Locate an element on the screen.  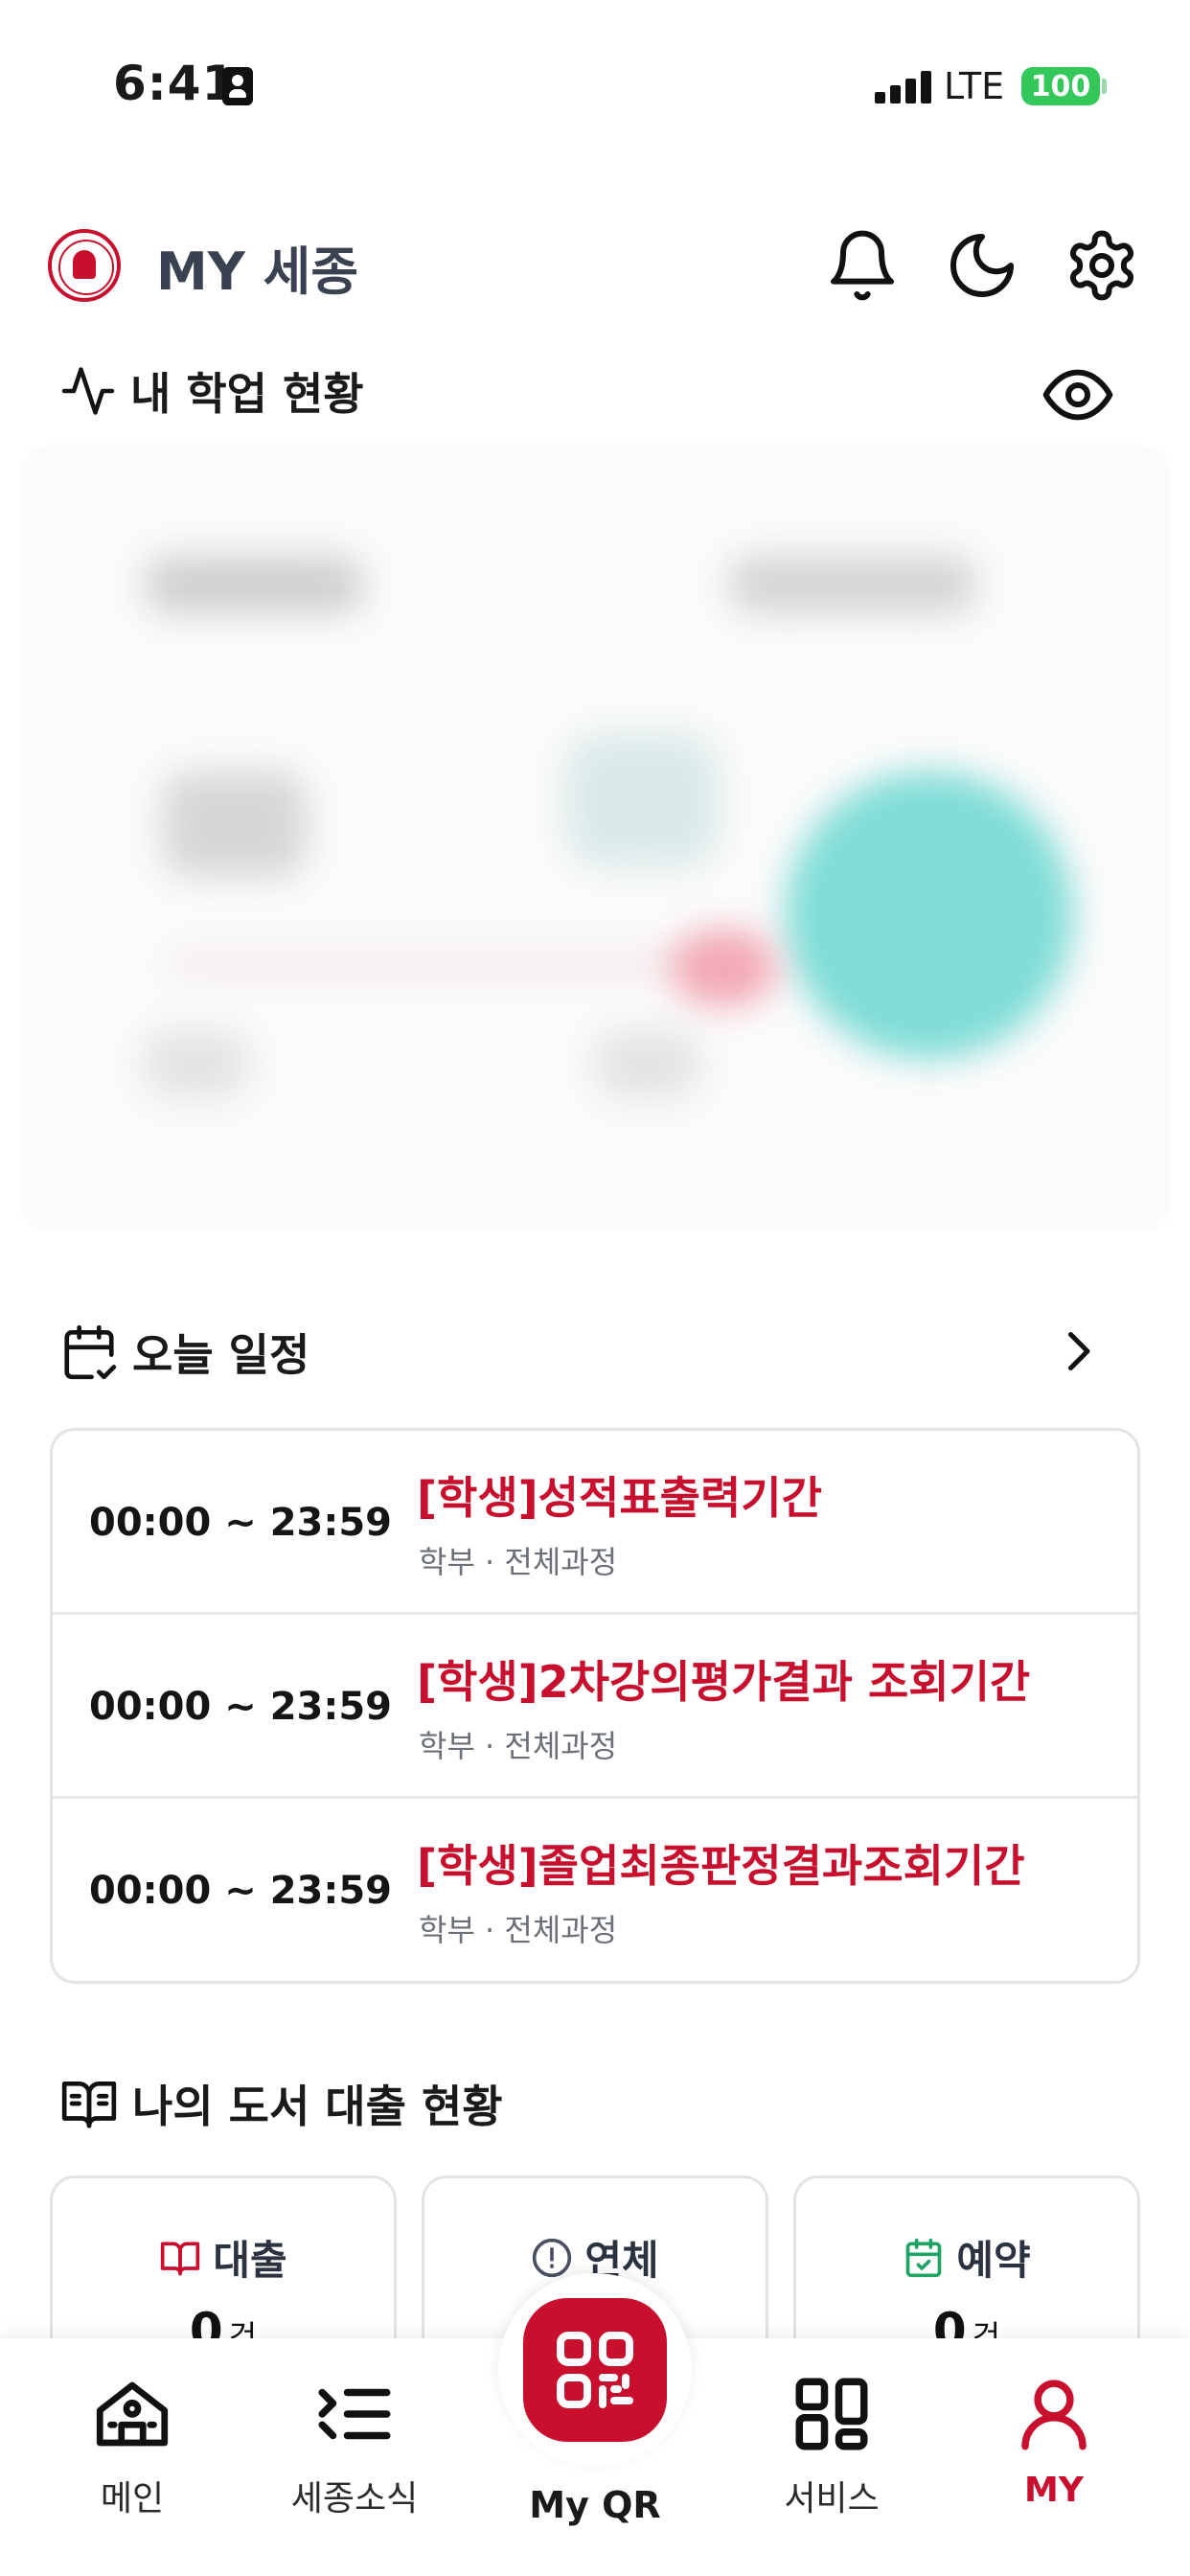
schedule-title: [학생]2차강의평가결과 조회기간 is located at coordinates (724, 1682).